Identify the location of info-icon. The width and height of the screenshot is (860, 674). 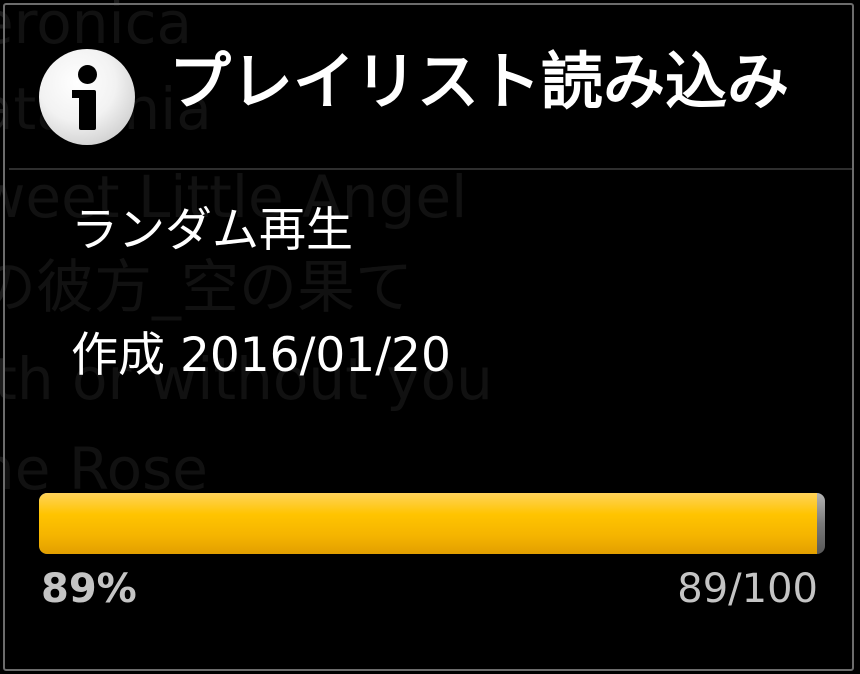
(87, 97).